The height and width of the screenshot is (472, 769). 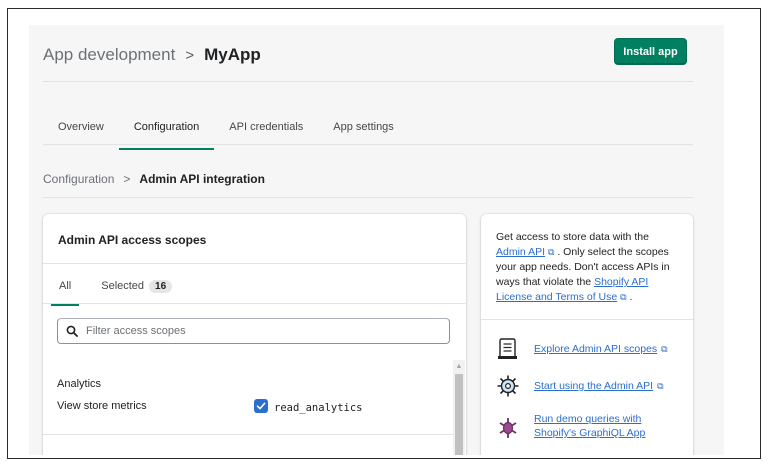 I want to click on read-analytics-checkbox, so click(x=261, y=406).